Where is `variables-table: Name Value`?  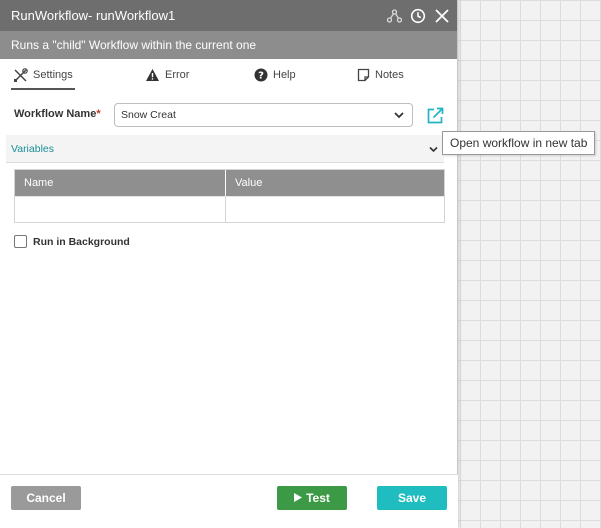
variables-table: Name Value is located at coordinates (229, 196).